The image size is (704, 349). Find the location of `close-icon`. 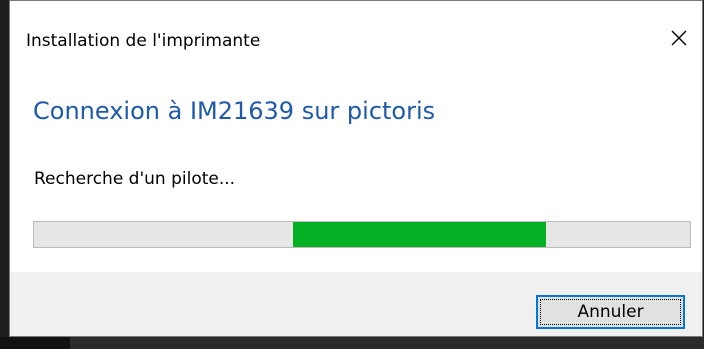

close-icon is located at coordinates (679, 38).